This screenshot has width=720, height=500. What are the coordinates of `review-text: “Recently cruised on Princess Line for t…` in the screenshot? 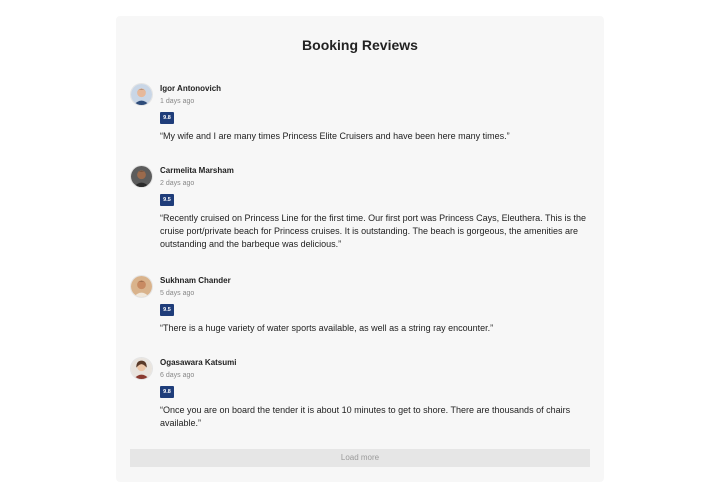 It's located at (373, 231).